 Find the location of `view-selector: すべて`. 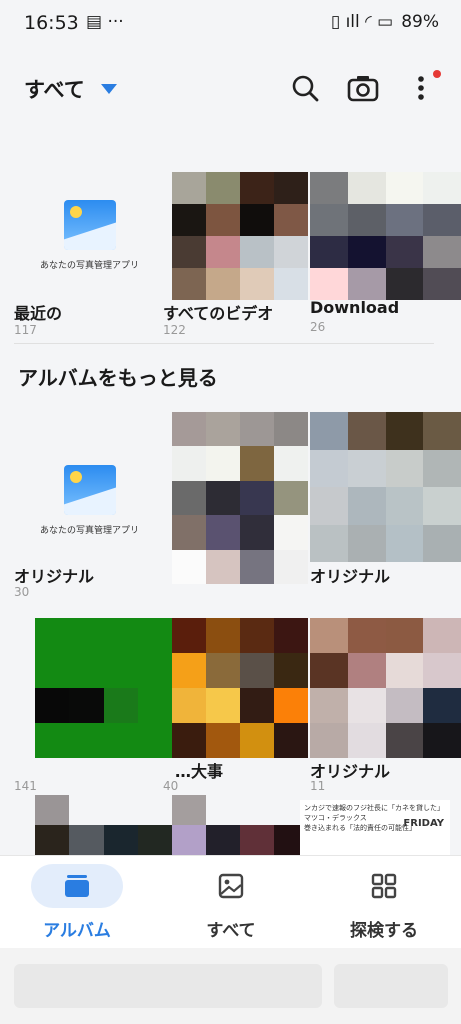

view-selector: すべて is located at coordinates (70, 89).